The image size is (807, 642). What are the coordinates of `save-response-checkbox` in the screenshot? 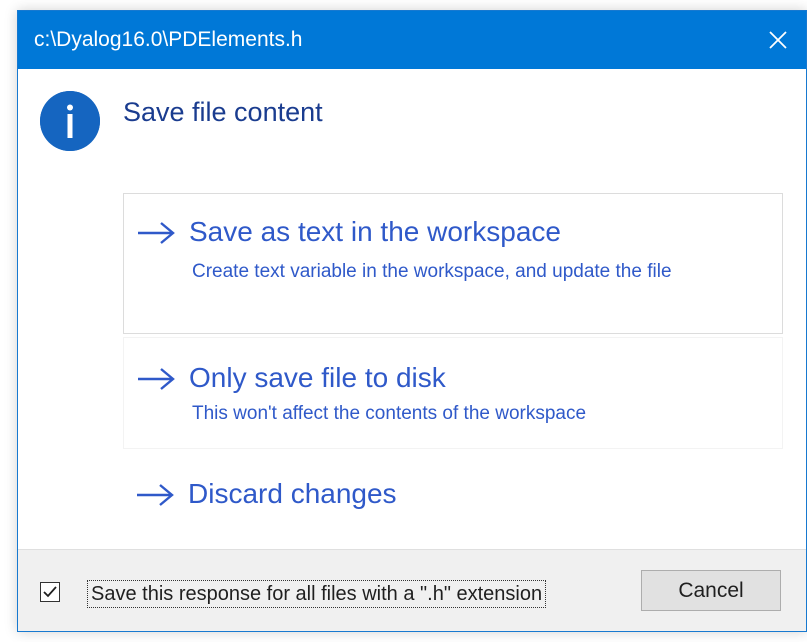 It's located at (50, 592).